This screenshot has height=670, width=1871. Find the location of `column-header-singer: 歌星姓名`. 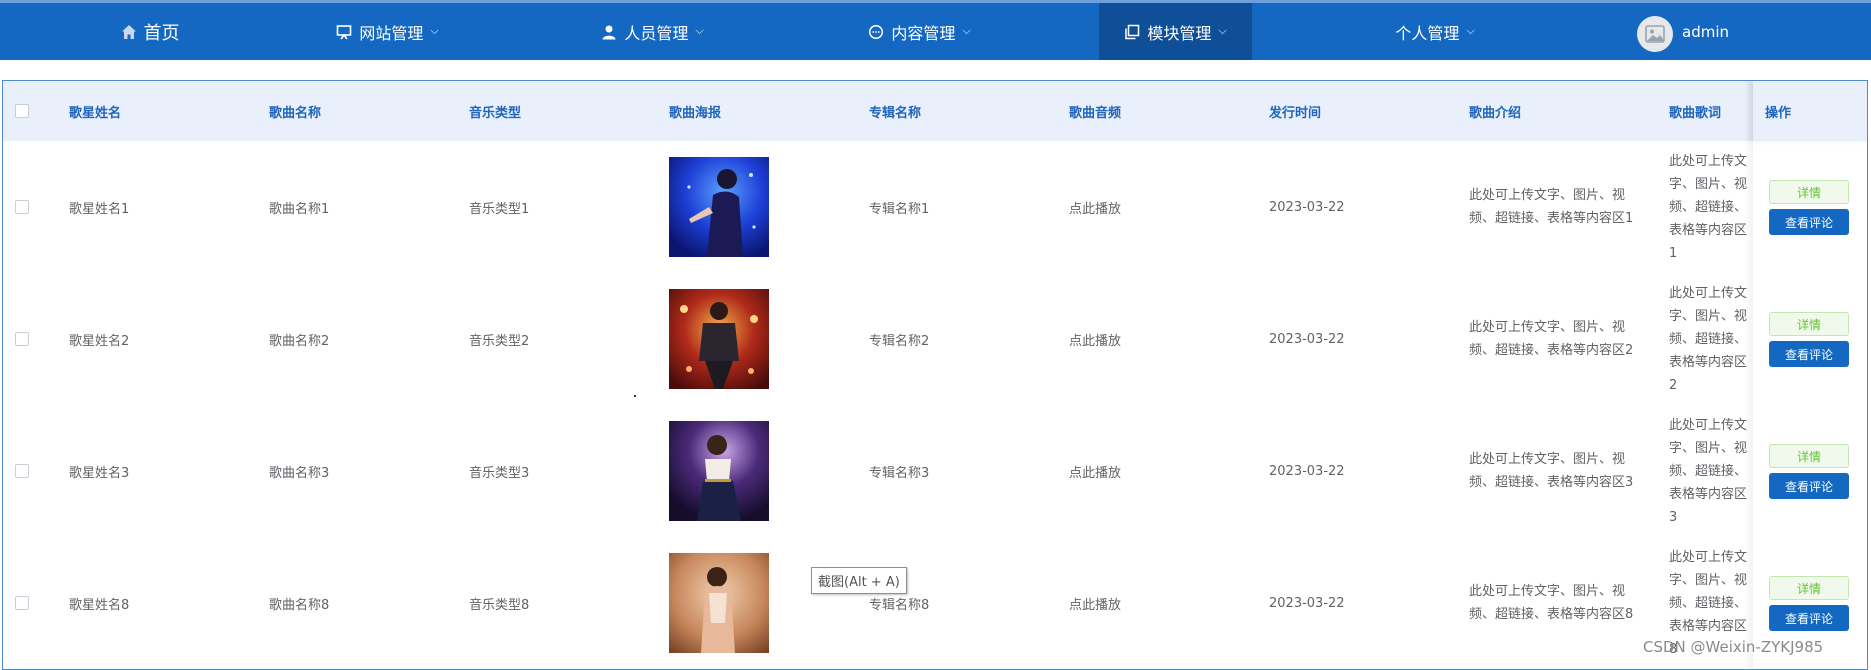

column-header-singer: 歌星姓名 is located at coordinates (95, 111).